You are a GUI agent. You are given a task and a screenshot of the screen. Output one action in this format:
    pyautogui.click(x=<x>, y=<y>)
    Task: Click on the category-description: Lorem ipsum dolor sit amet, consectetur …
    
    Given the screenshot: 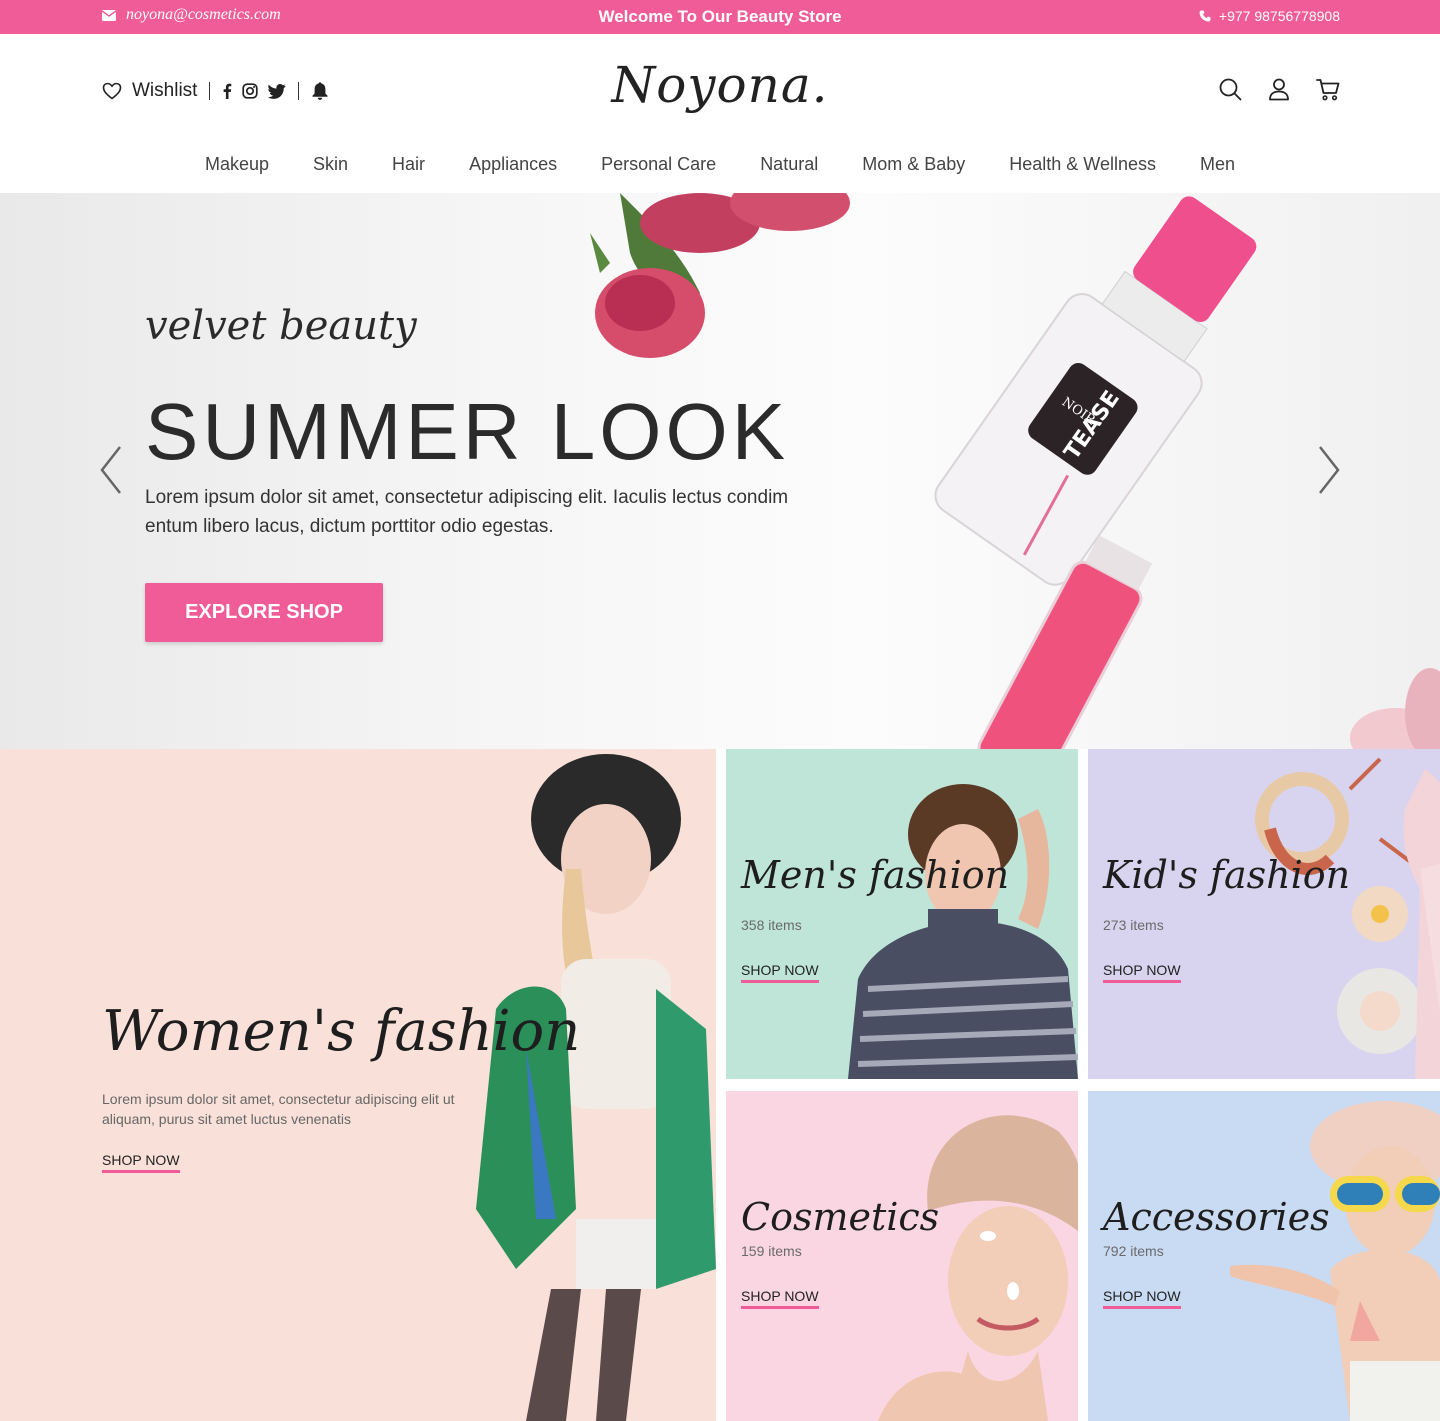 What is the action you would take?
    pyautogui.click(x=278, y=1109)
    